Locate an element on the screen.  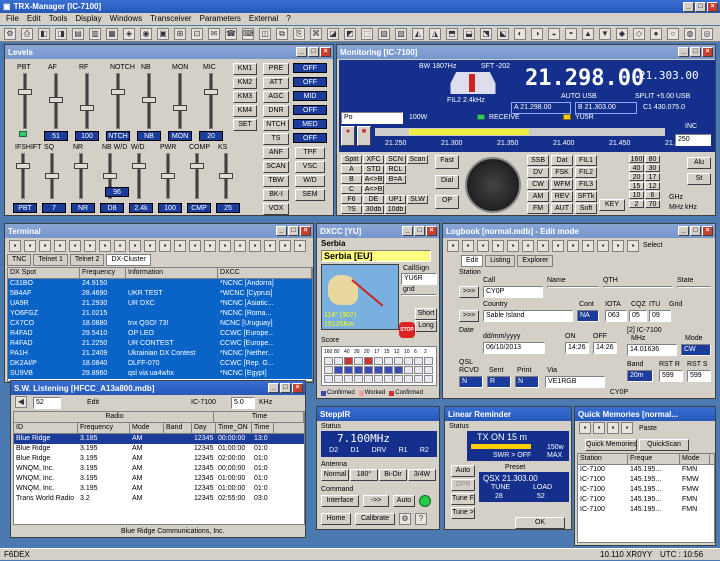
table-row: Blue Ridge 3.195 AM 12345 02:00:00 01:0 is located at coordinates (159, 459).